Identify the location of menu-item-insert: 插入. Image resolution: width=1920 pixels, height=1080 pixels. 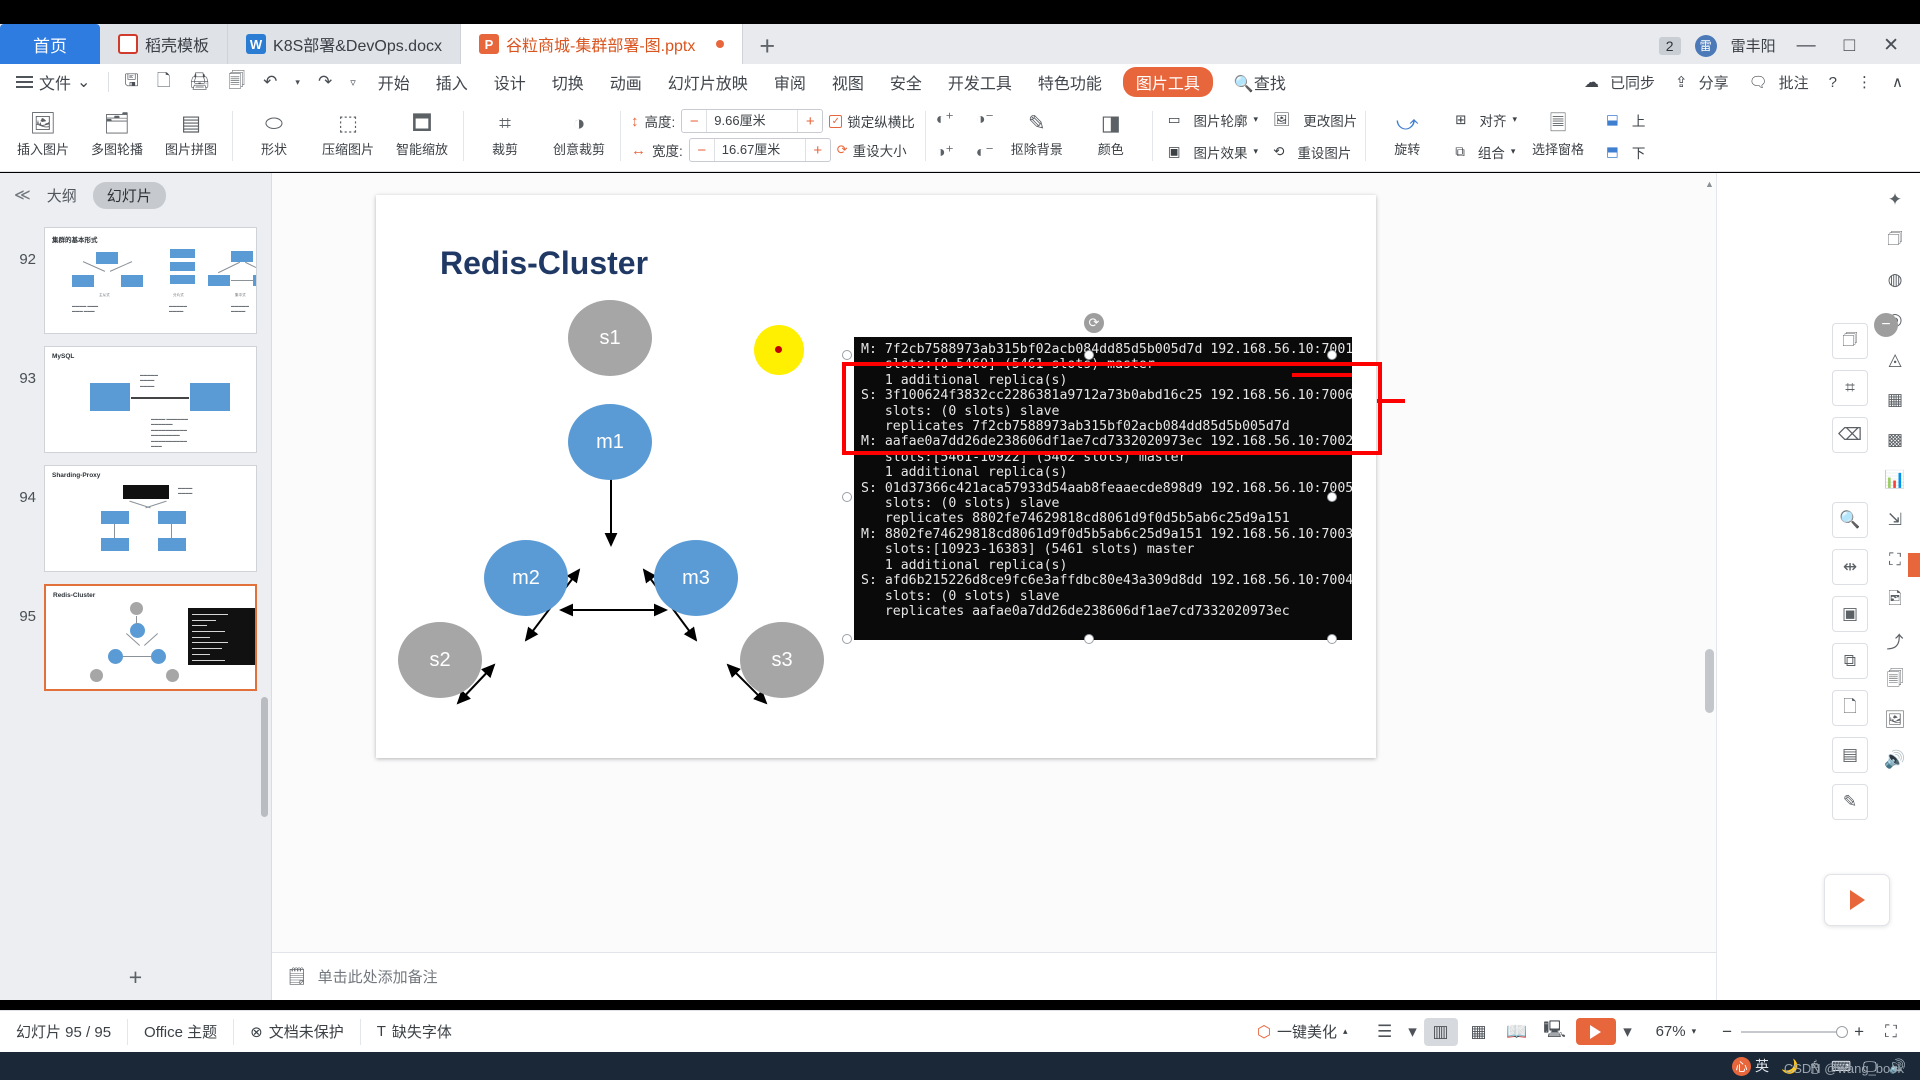
(452, 82).